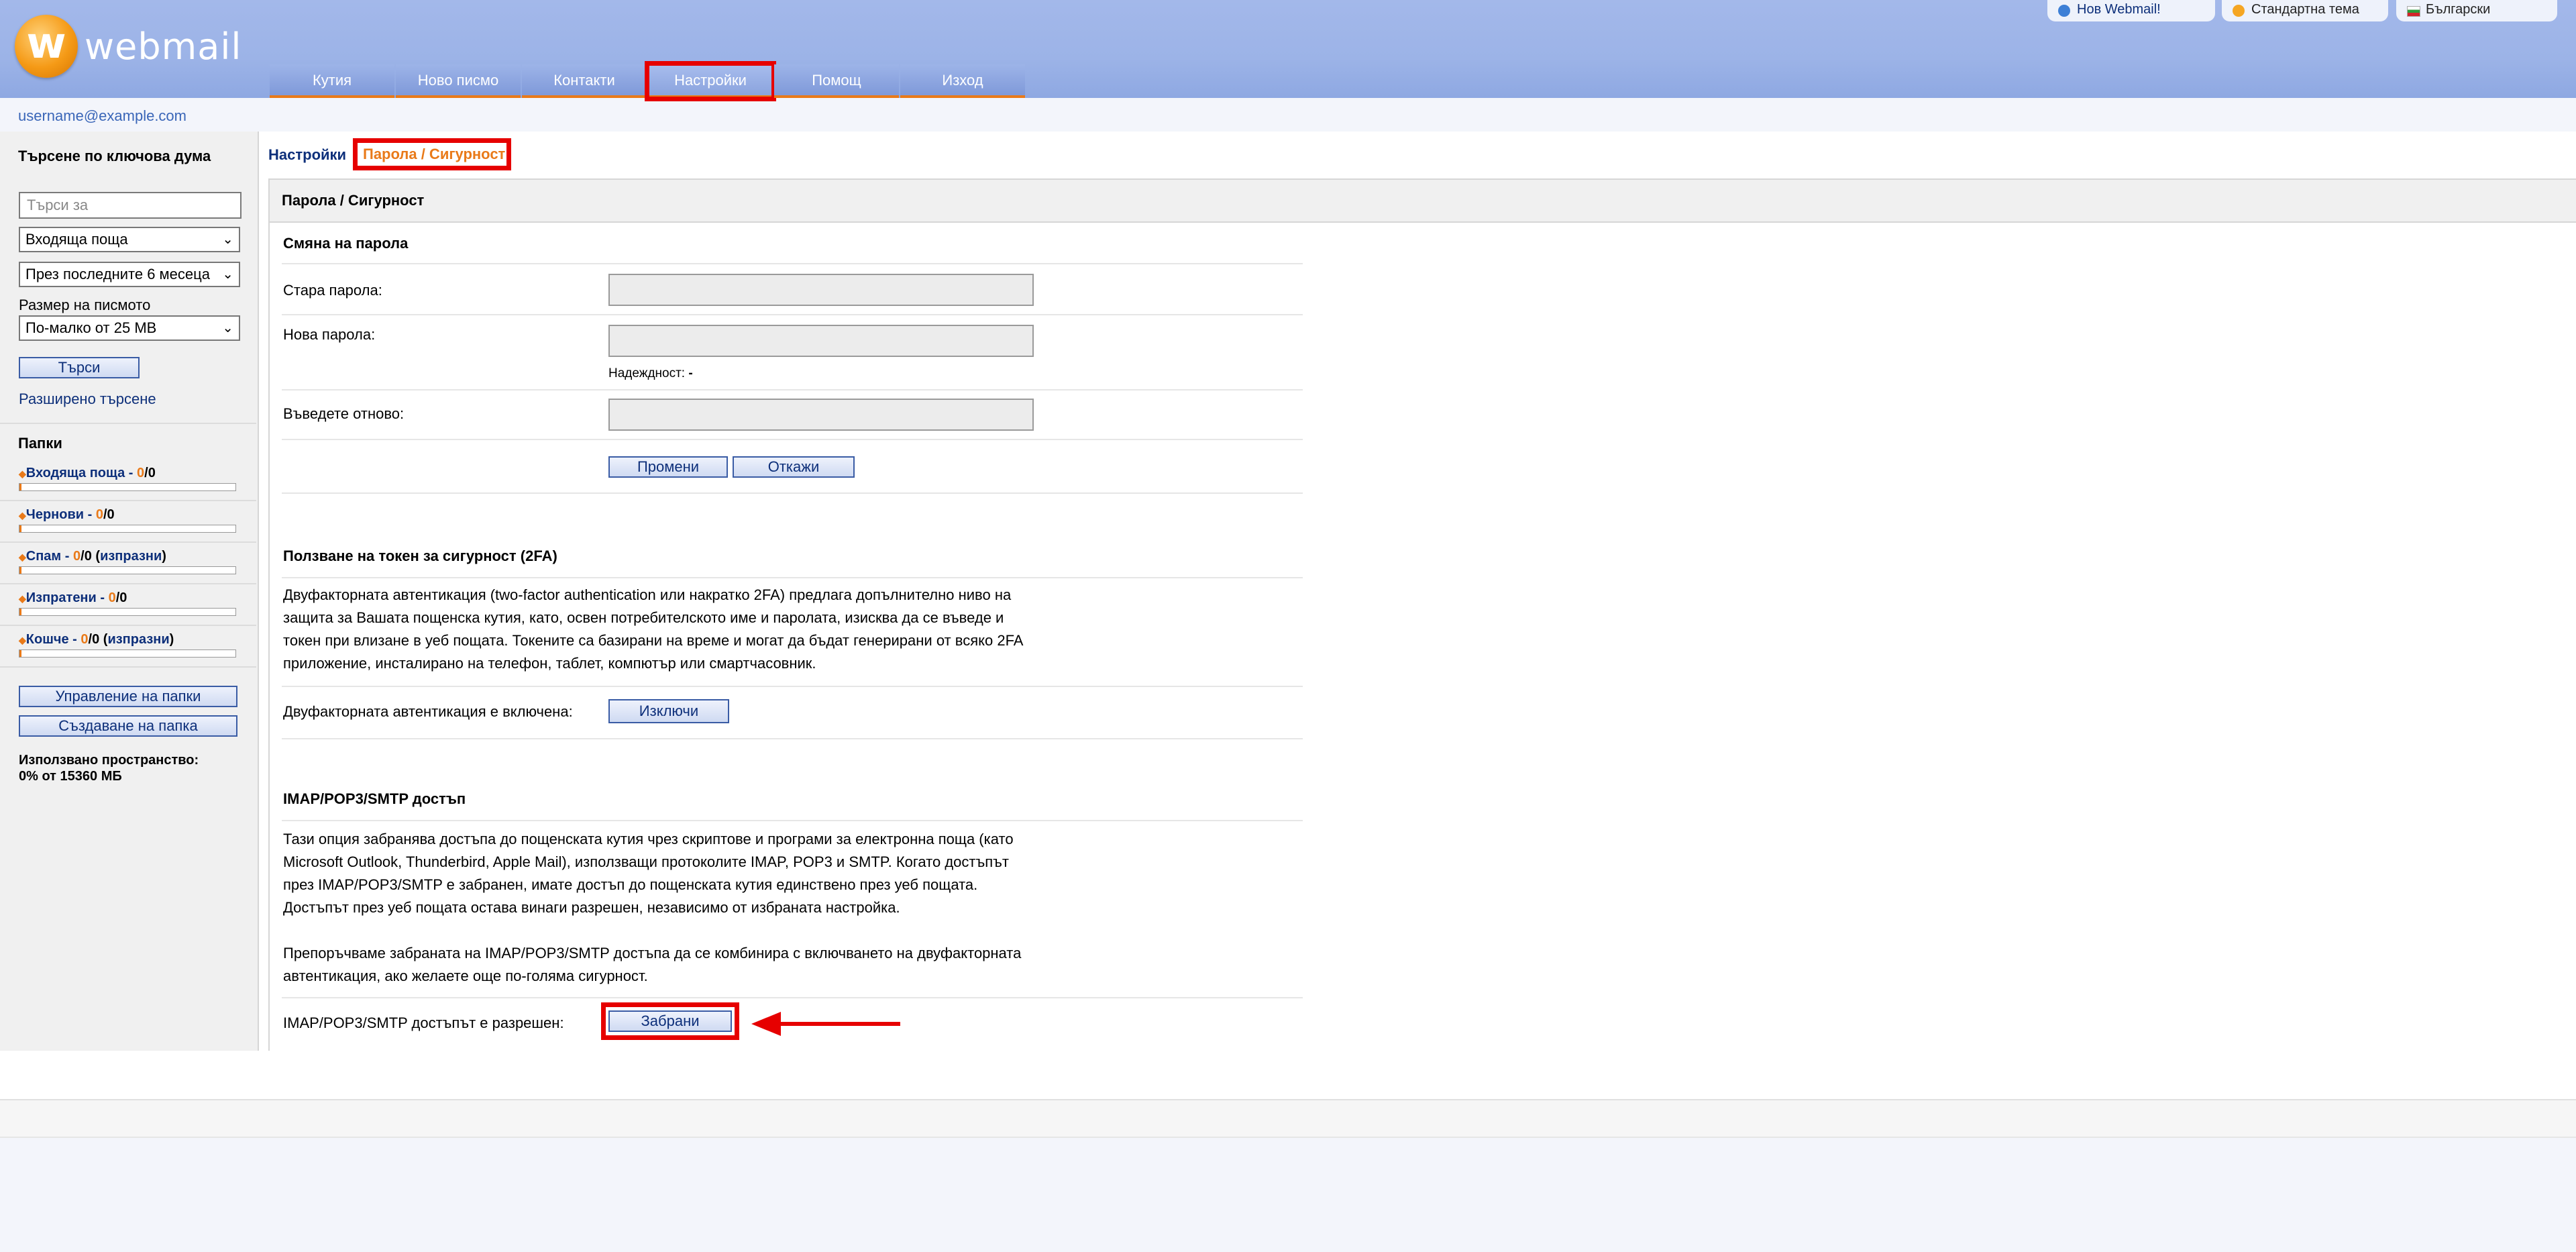  Describe the element at coordinates (584, 81) in the screenshot. I see `tab-contacts: Контакти` at that location.